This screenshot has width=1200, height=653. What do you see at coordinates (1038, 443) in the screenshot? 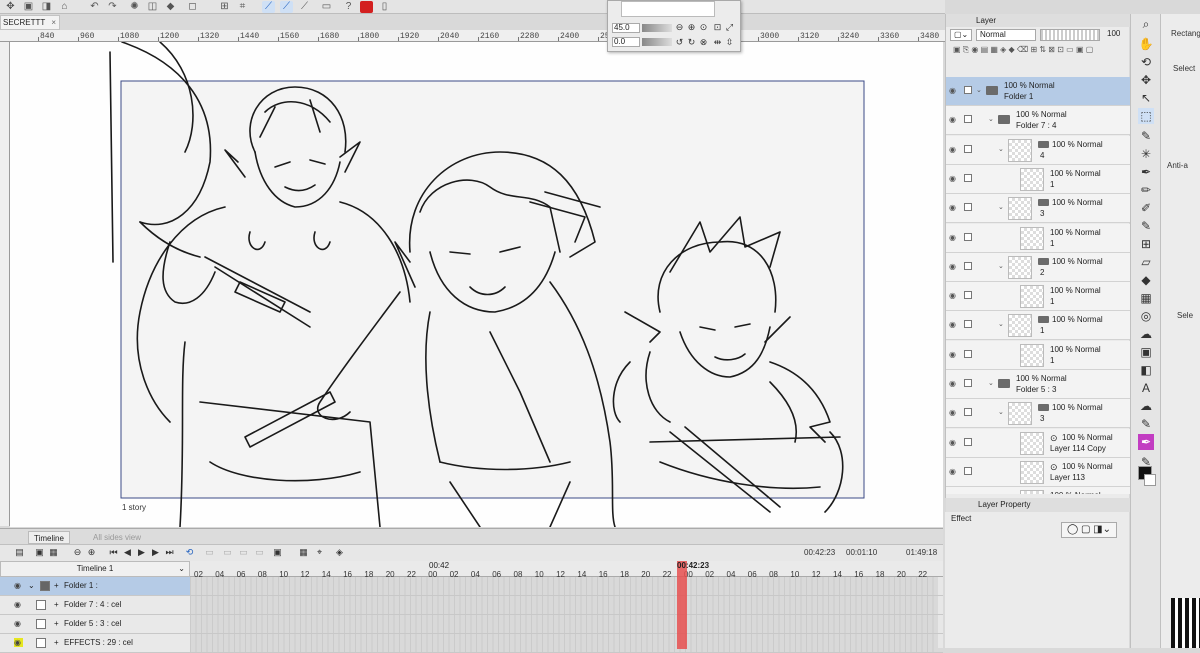
I see `layer-row: ◉ ⊙ 100 % Normal Layer 114 Copy` at bounding box center [1038, 443].